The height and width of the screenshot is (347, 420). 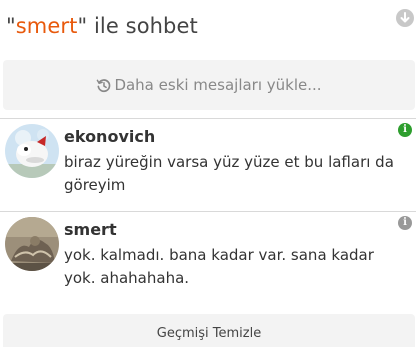 What do you see at coordinates (137, 26) in the screenshot?
I see `title-suffix: " ile sohbet` at bounding box center [137, 26].